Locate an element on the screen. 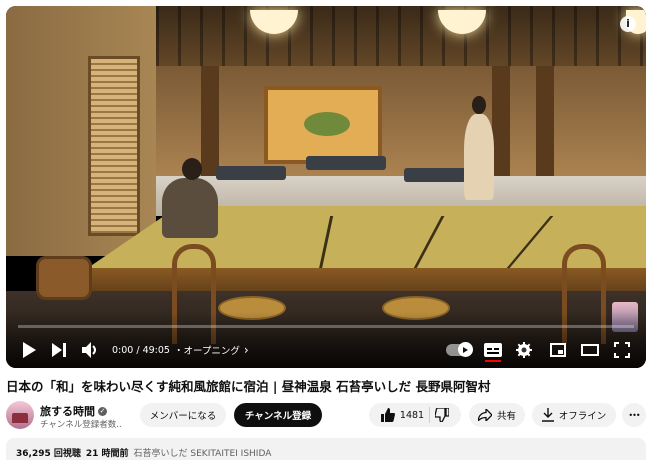 This screenshot has width=650, height=460. like-divider is located at coordinates (430, 415).